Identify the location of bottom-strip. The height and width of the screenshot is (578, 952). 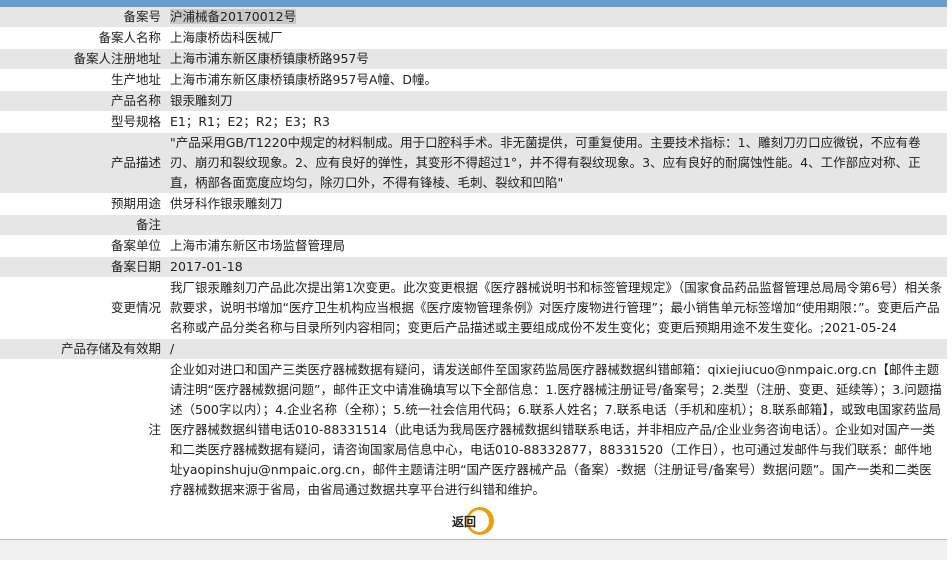
(473, 550).